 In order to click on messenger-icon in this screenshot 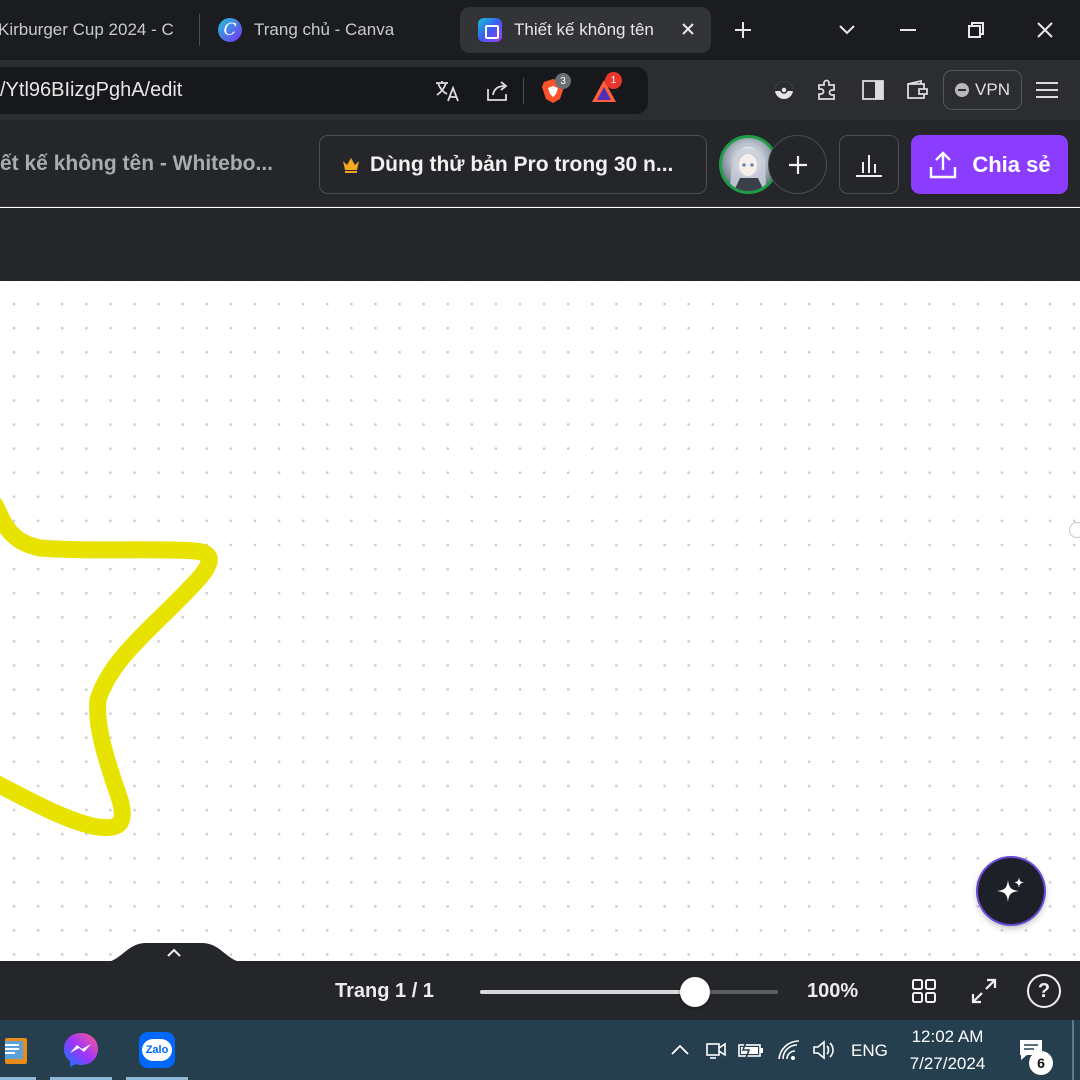, I will do `click(81, 1050)`.